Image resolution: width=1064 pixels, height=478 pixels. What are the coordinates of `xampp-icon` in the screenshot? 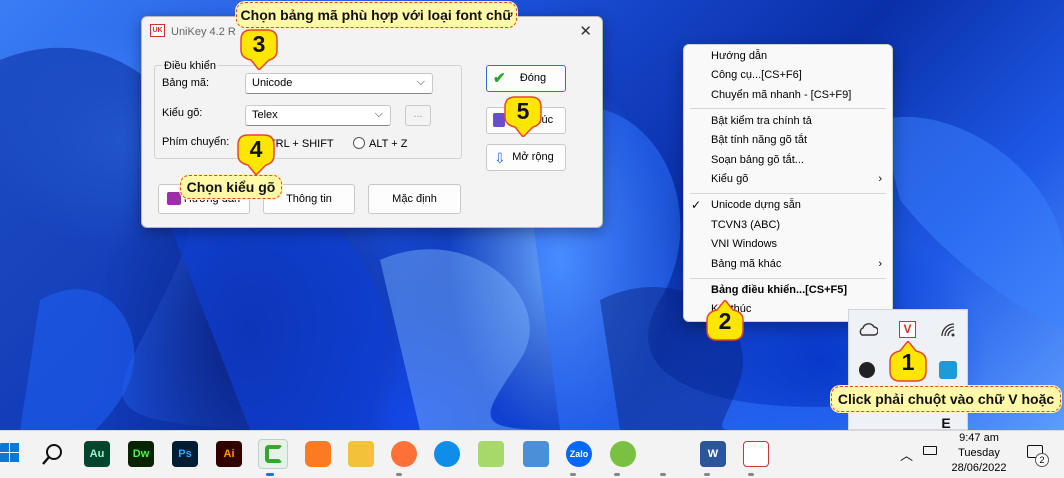 It's located at (318, 454).